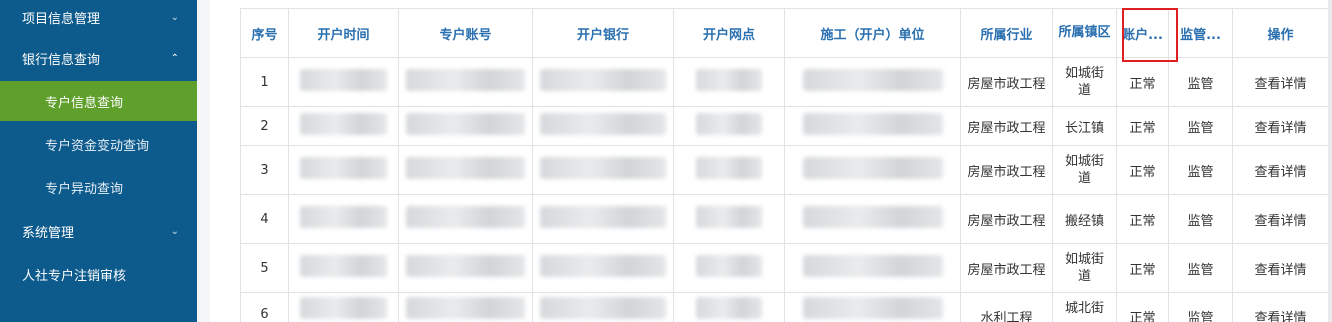 This screenshot has width=1332, height=322. What do you see at coordinates (1084, 307) in the screenshot?
I see `cell-town: 城北街` at bounding box center [1084, 307].